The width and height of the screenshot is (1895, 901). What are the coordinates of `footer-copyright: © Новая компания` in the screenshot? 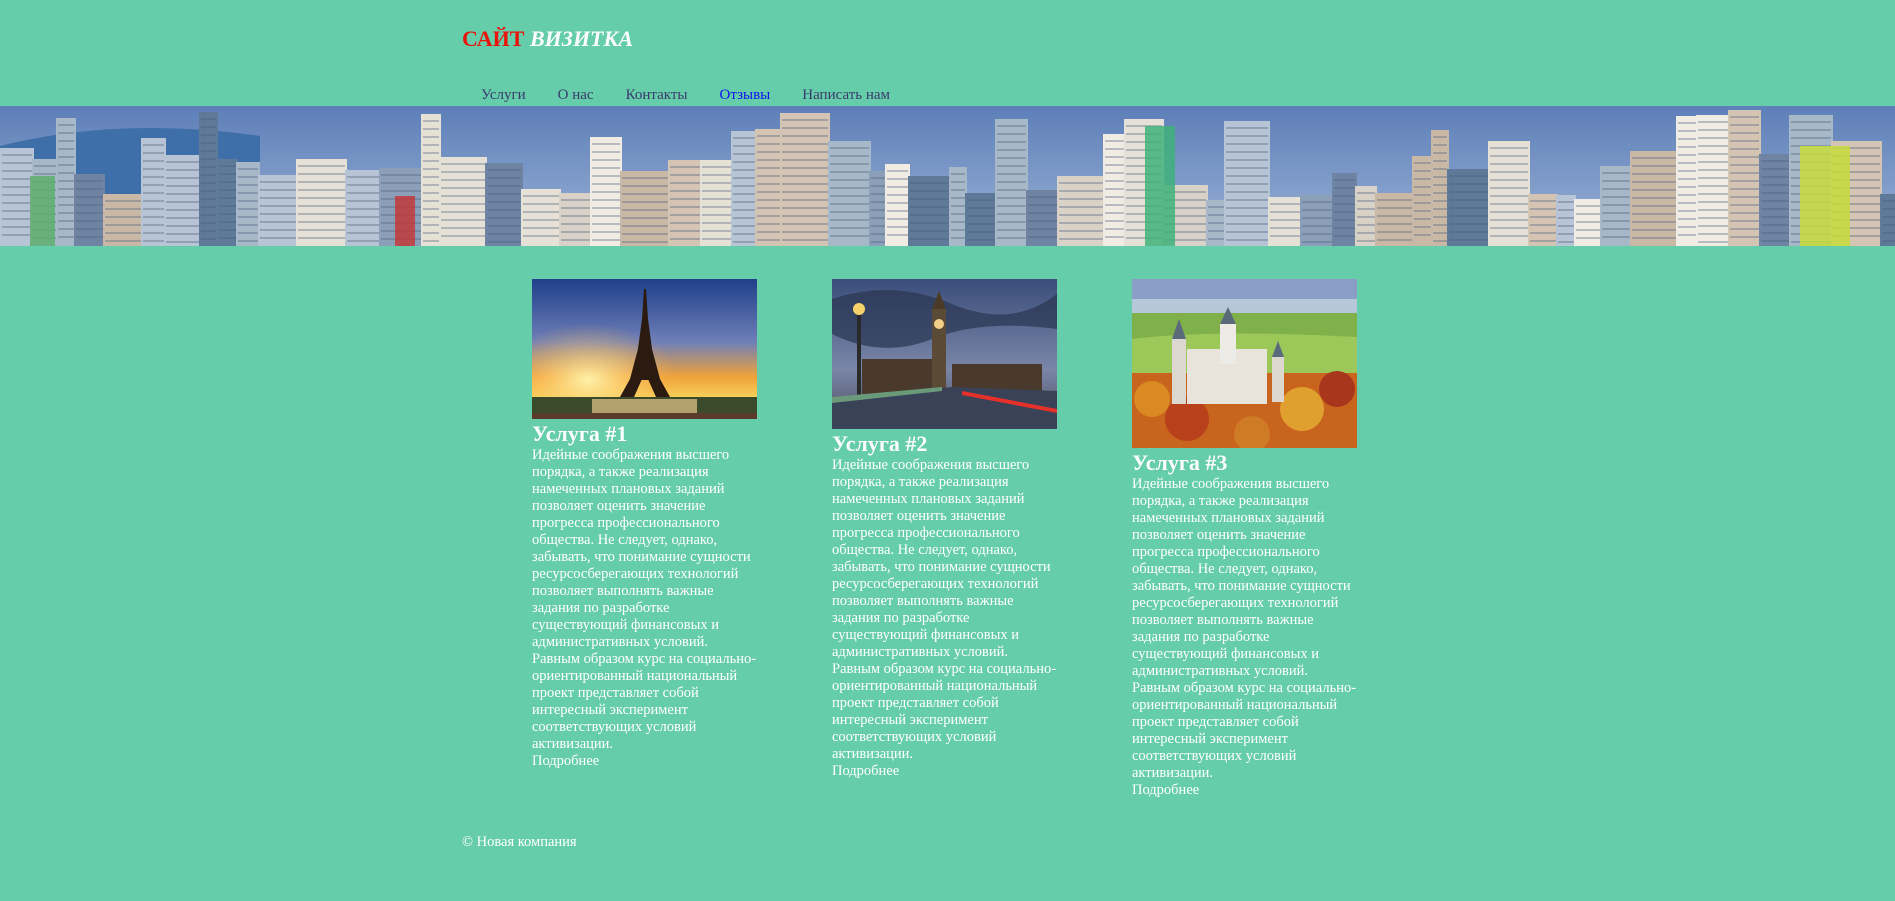 It's located at (519, 842).